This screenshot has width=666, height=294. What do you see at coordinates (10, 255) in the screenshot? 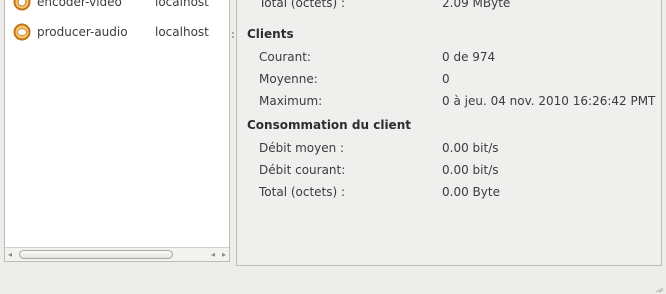
I see `scroll-left-arrow-icon: ◂` at bounding box center [10, 255].